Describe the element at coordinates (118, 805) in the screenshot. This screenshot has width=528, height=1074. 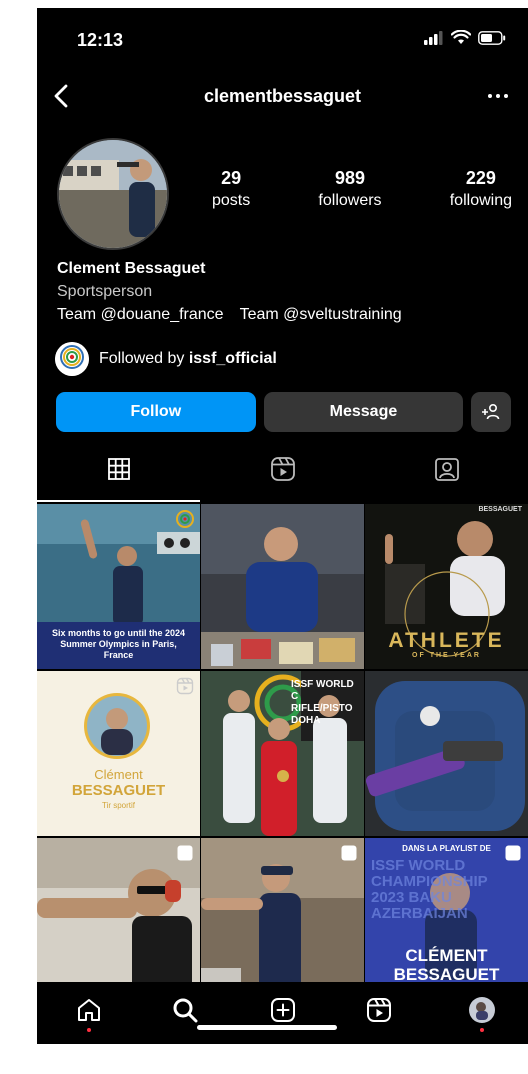
I see `post-subtitle-text: Tir sportif` at that location.